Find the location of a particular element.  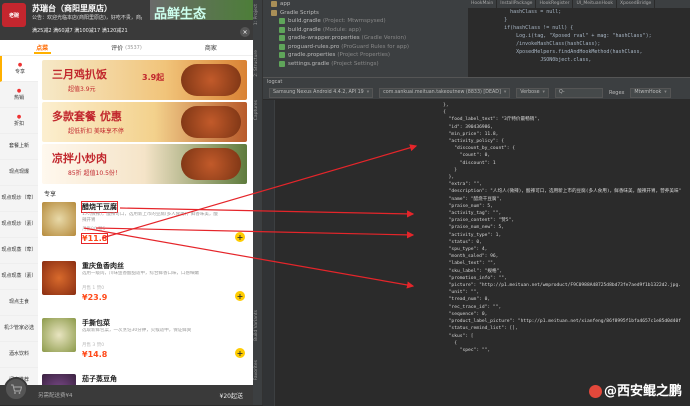

tab-merchant: 商家 is located at coordinates (211, 47).